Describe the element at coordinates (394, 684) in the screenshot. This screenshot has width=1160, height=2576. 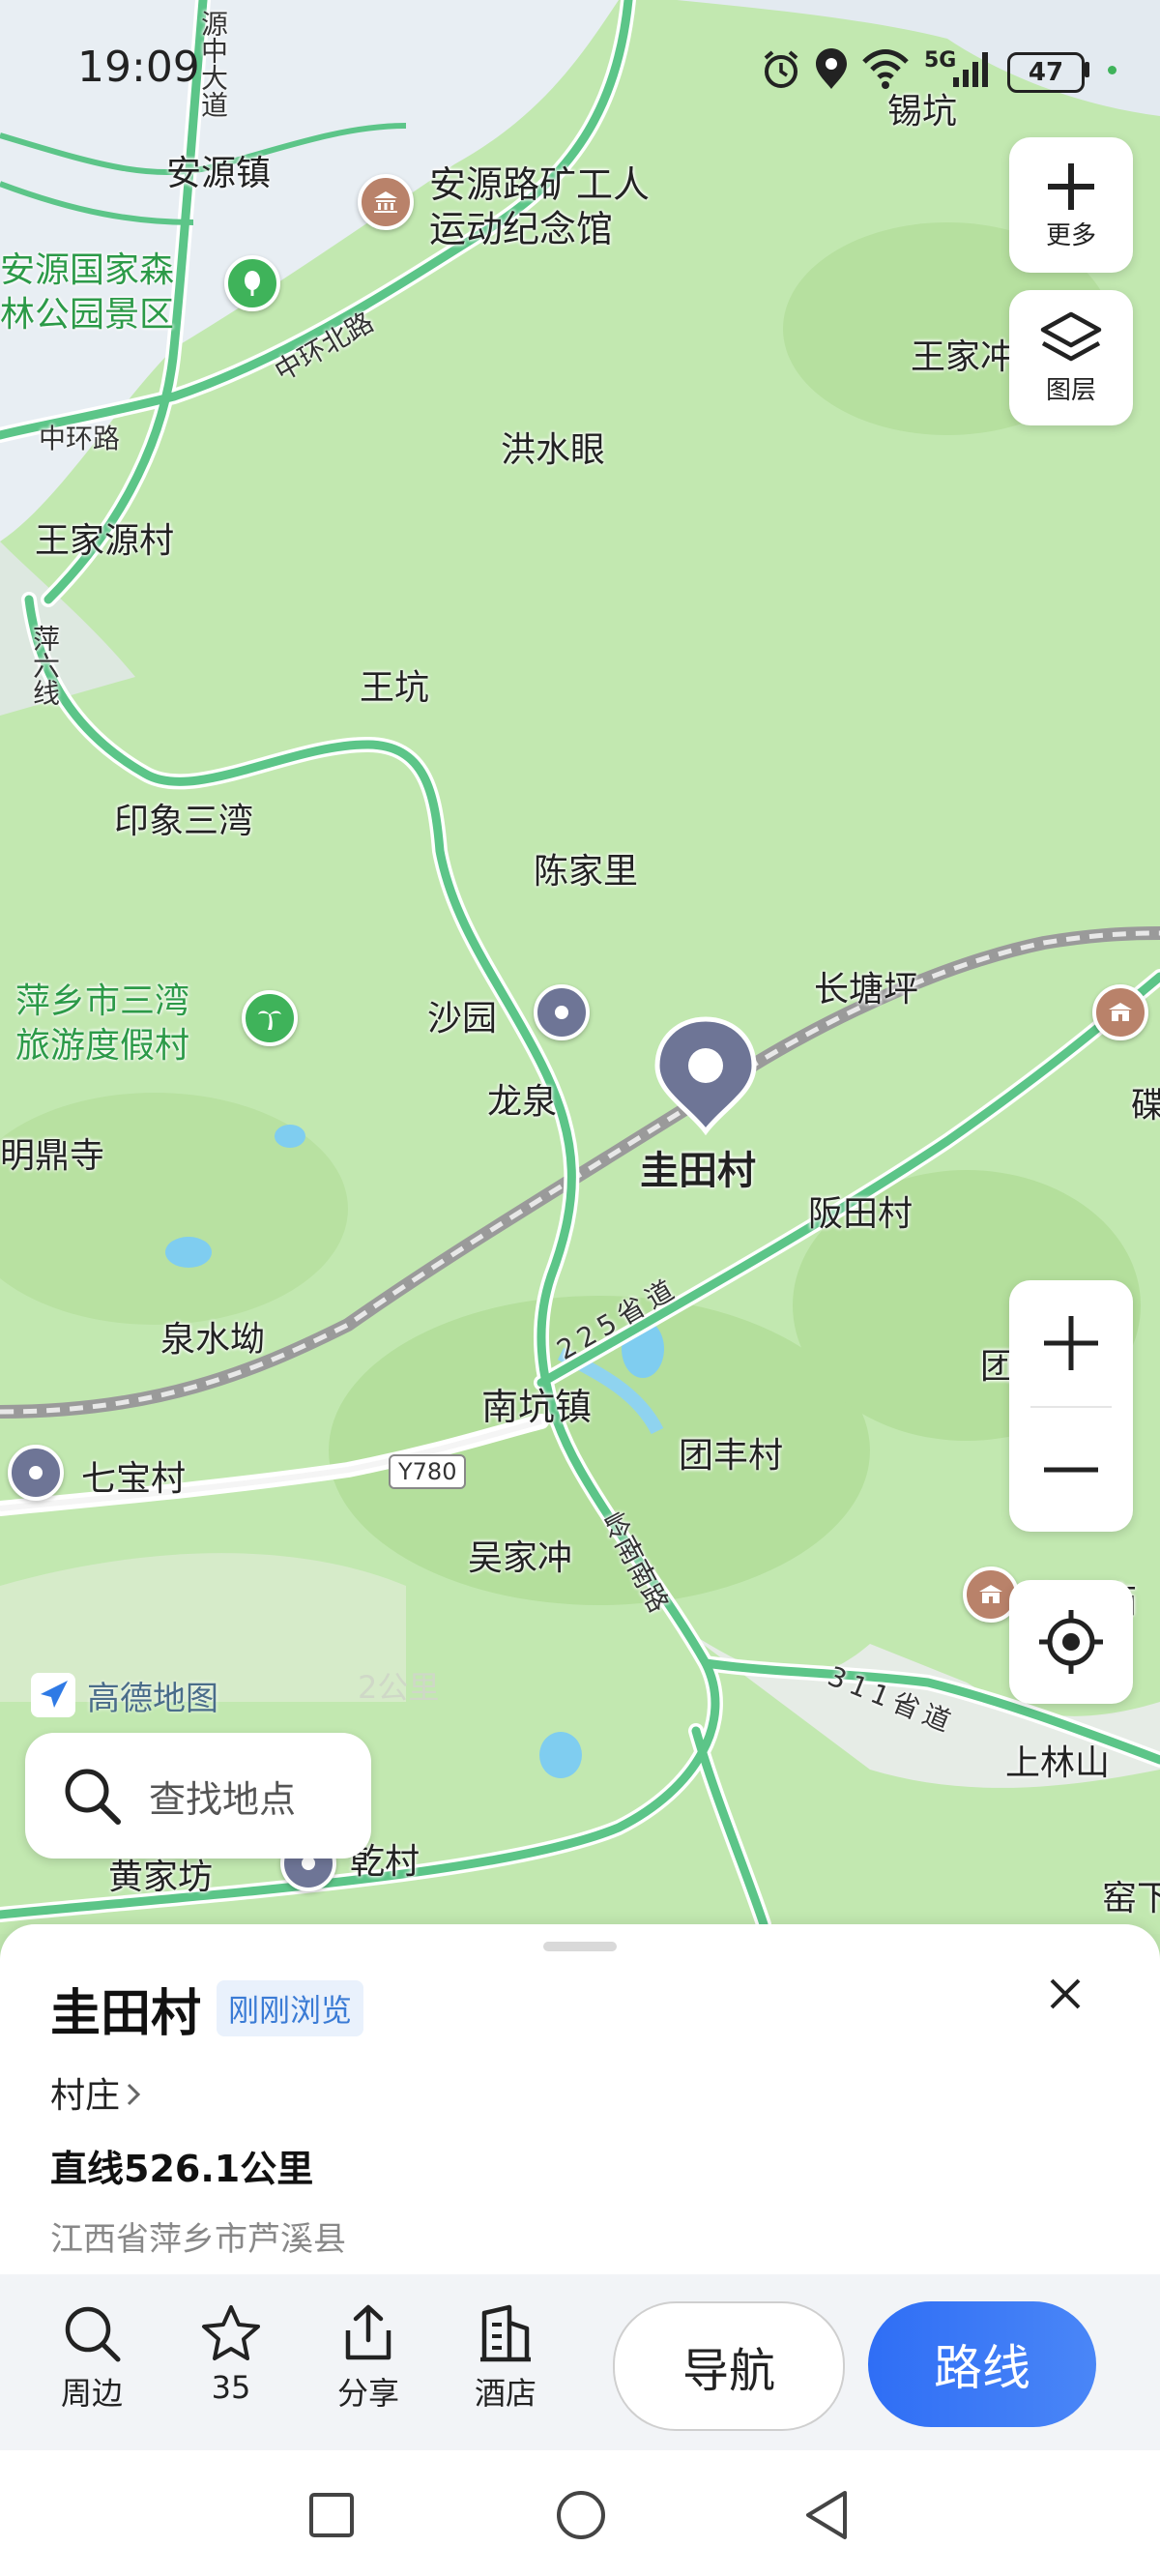
I see `place-label: 王坑` at that location.